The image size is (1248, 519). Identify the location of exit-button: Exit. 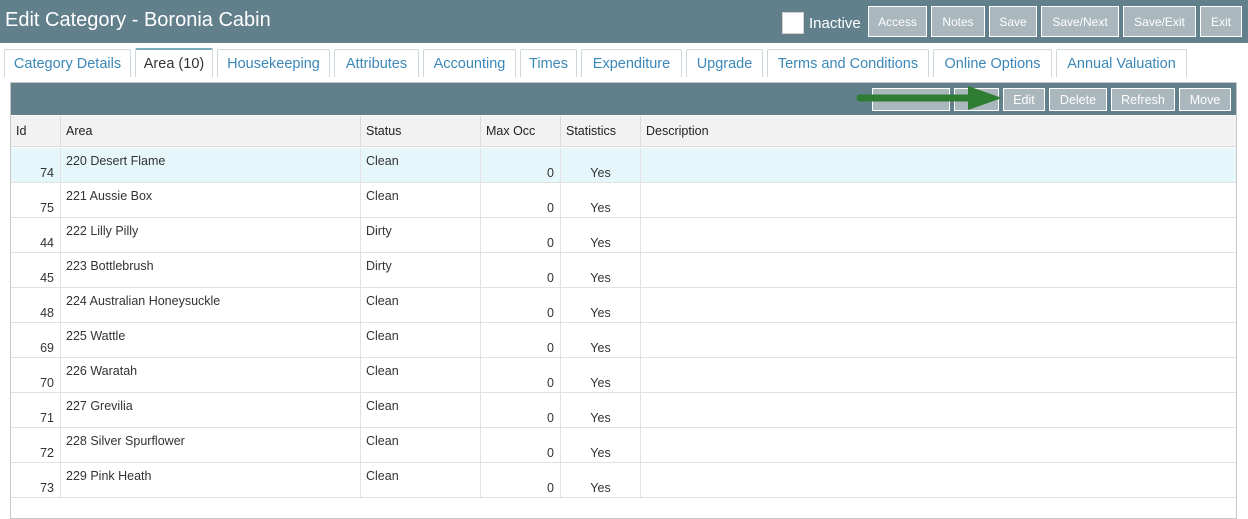
(1221, 21).